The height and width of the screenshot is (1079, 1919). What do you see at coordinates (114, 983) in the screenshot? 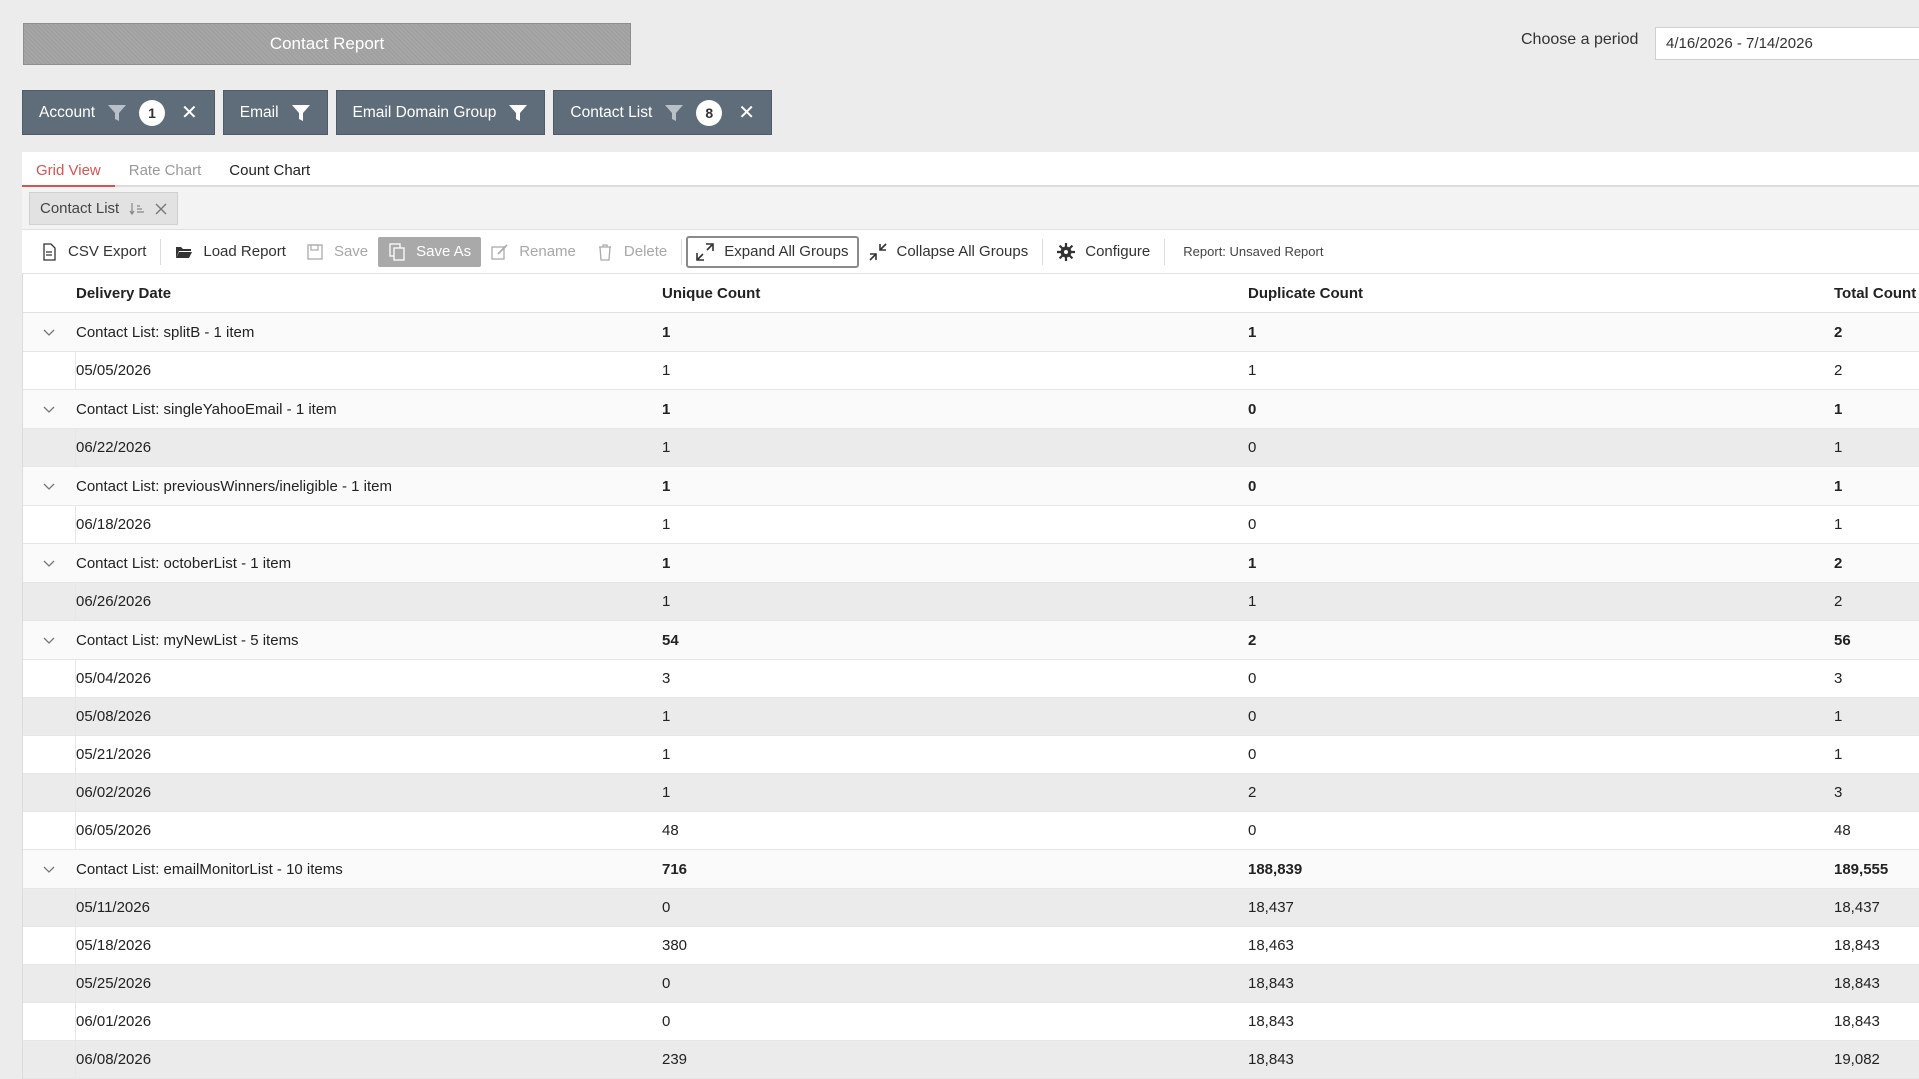
I see `delivery-date-cell: 05/25/2026` at bounding box center [114, 983].